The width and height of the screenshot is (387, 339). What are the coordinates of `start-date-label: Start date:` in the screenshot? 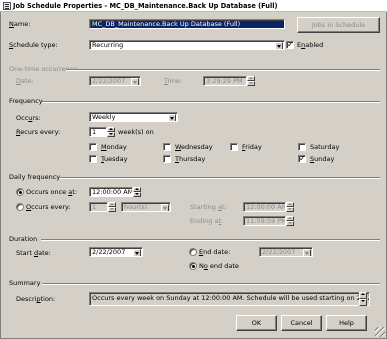 It's located at (33, 253).